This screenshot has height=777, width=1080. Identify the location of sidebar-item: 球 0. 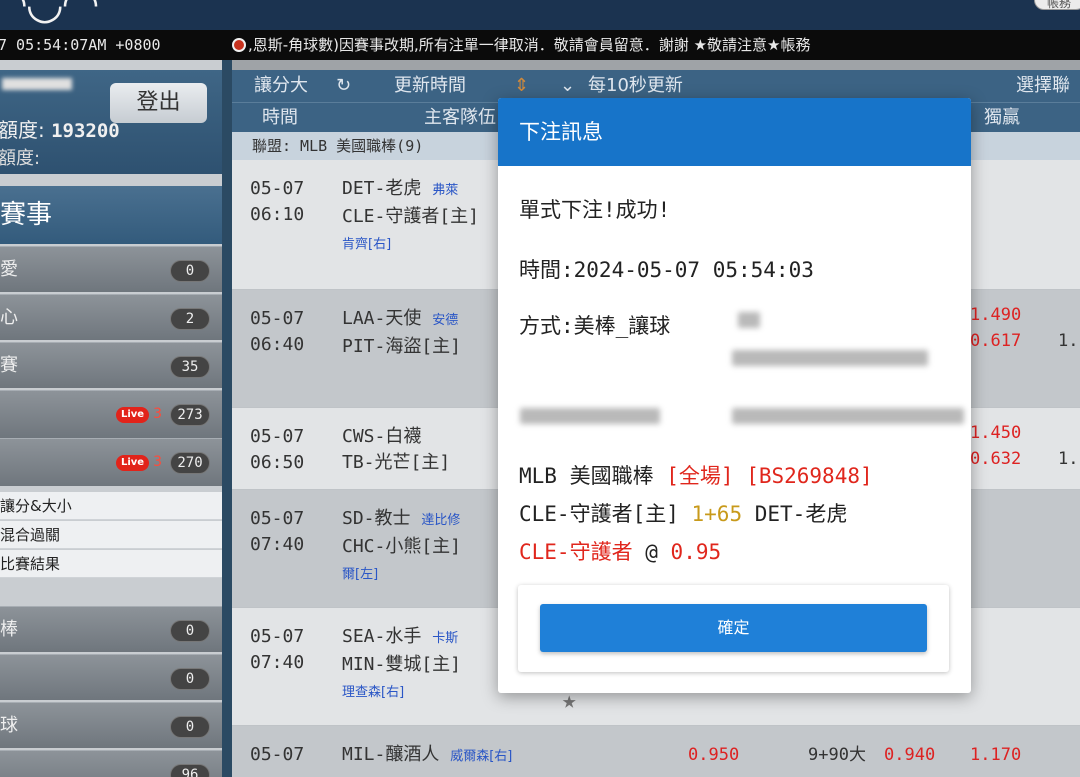
(111, 725).